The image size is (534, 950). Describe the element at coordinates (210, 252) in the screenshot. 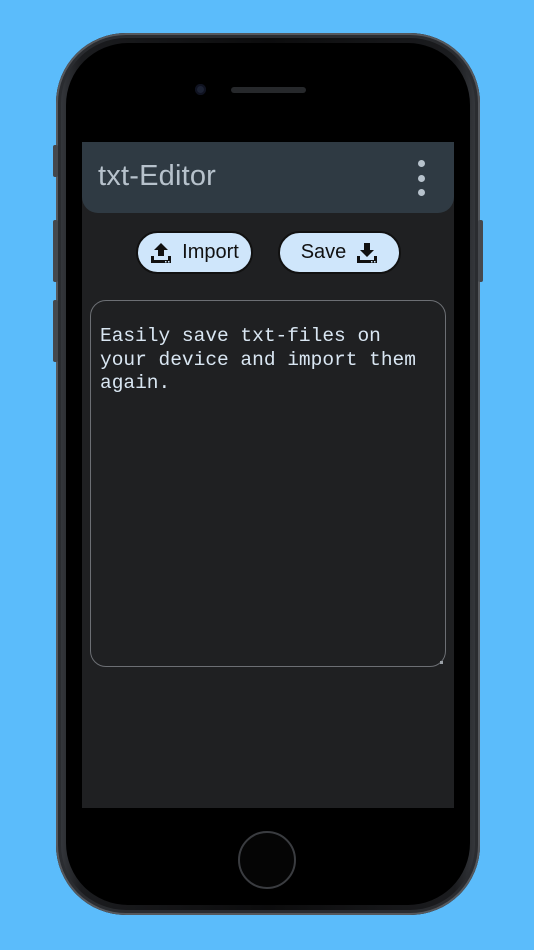

I see `import-label: Import` at that location.